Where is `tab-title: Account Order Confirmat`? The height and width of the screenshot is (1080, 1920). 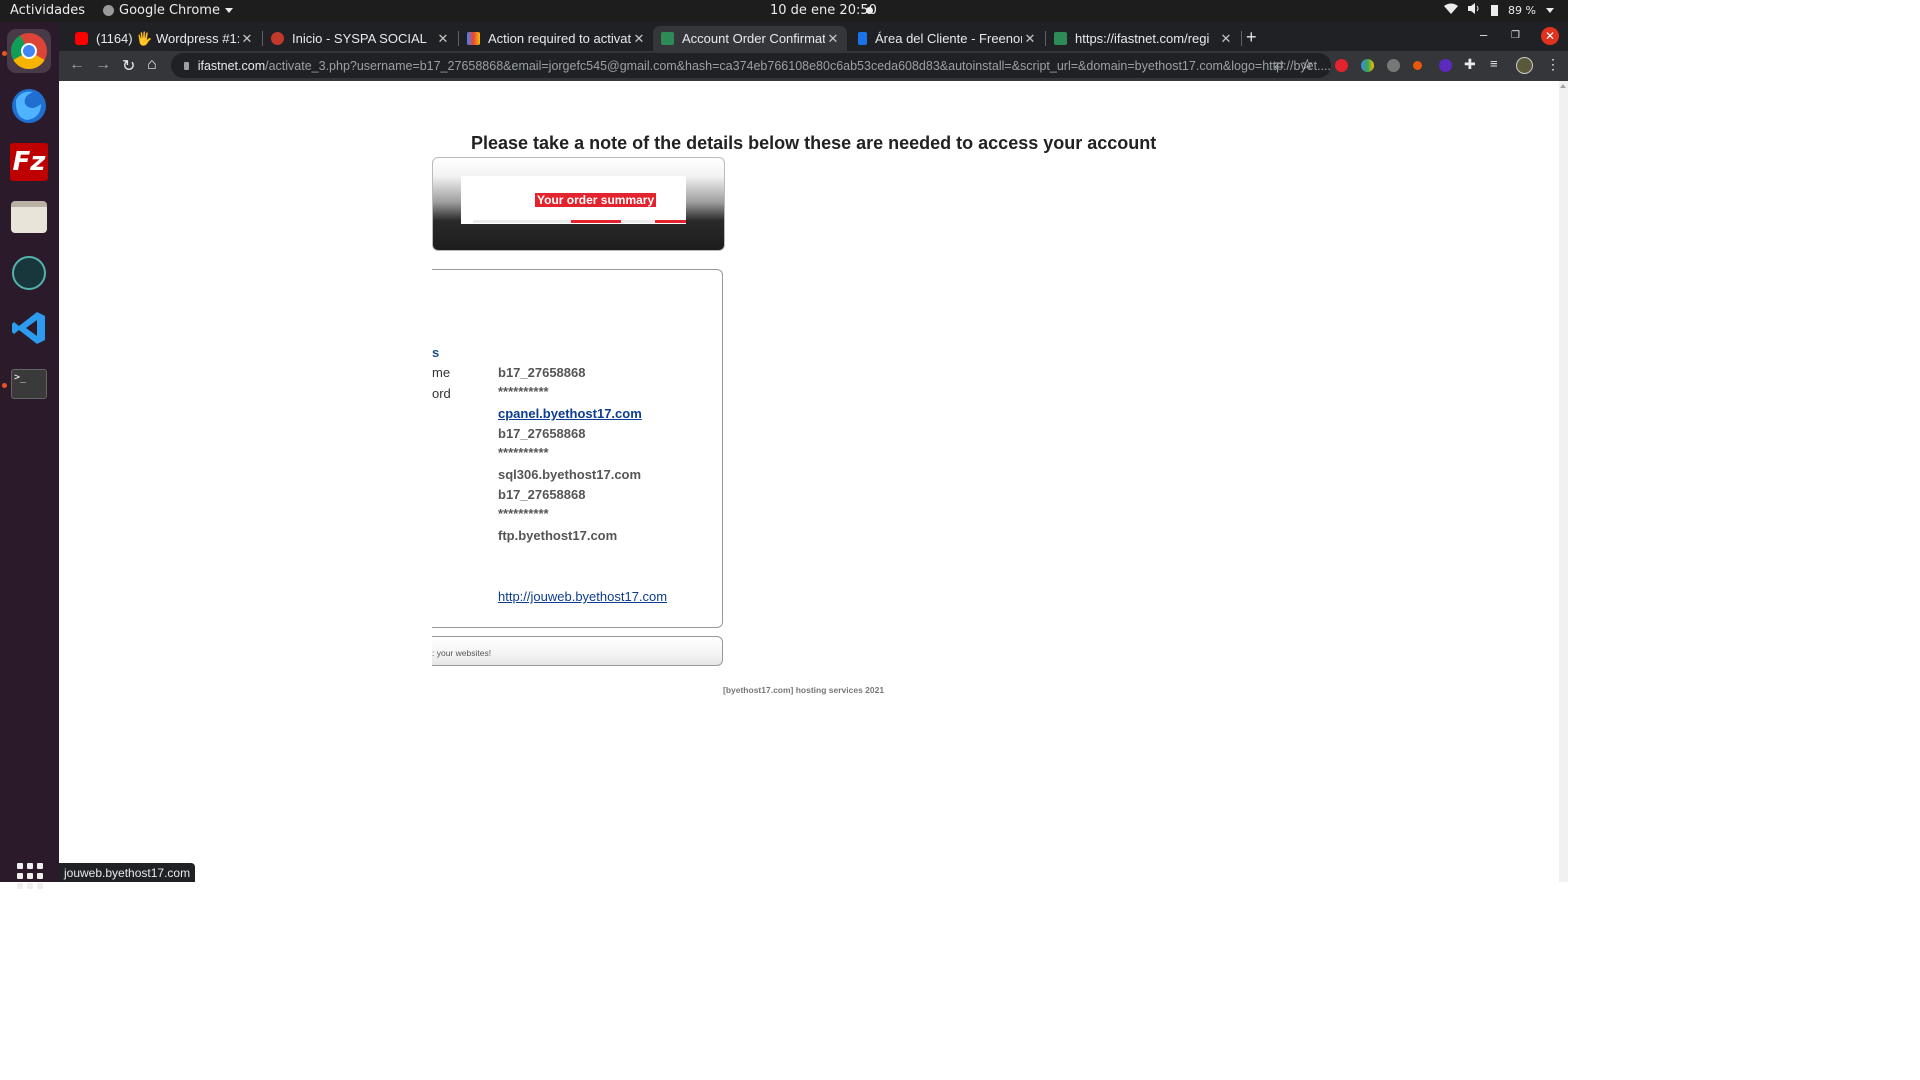
tab-title: Account Order Confirmat is located at coordinates (753, 38).